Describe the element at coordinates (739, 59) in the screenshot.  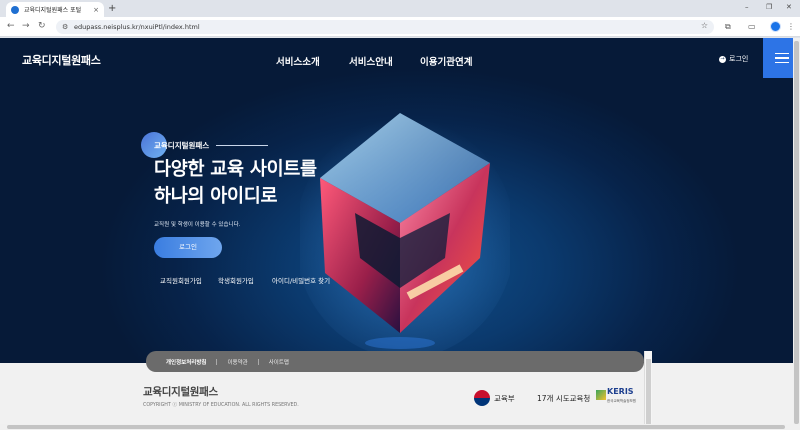
I see `header-login-label: 로그인` at that location.